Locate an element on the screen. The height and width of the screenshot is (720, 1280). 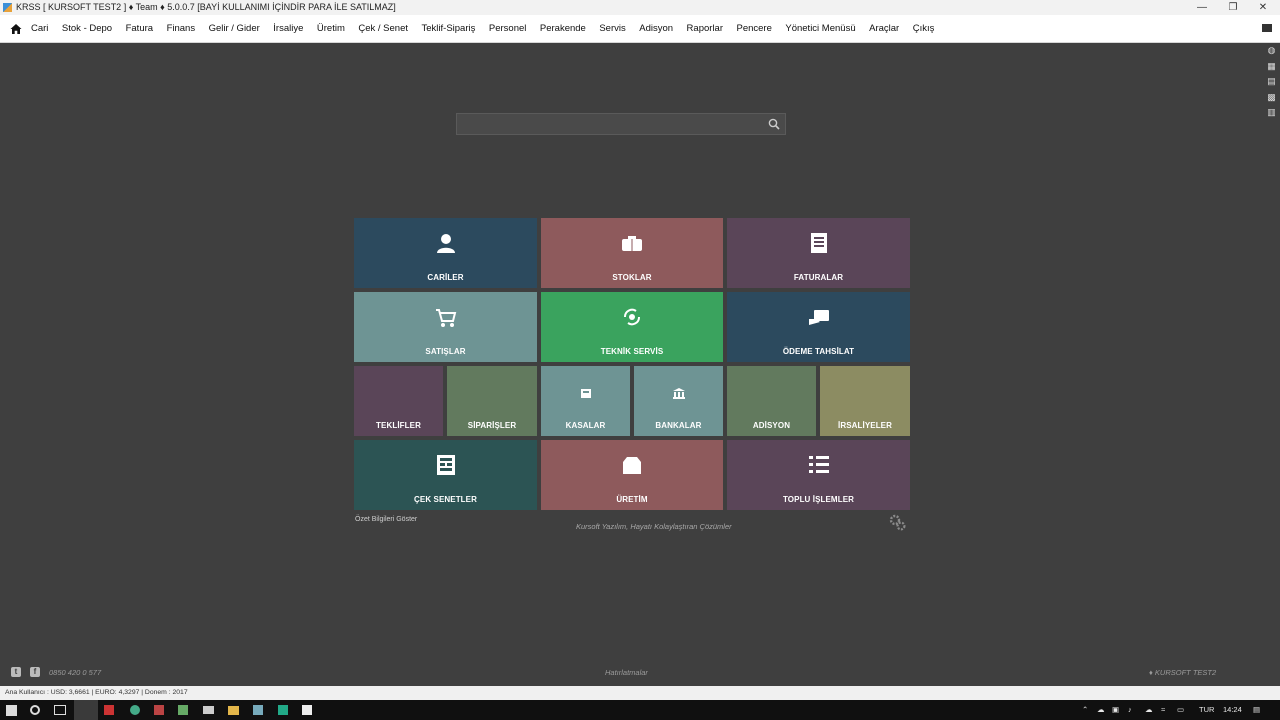
tile-satislar: SATIŞLAR is located at coordinates (445, 327).